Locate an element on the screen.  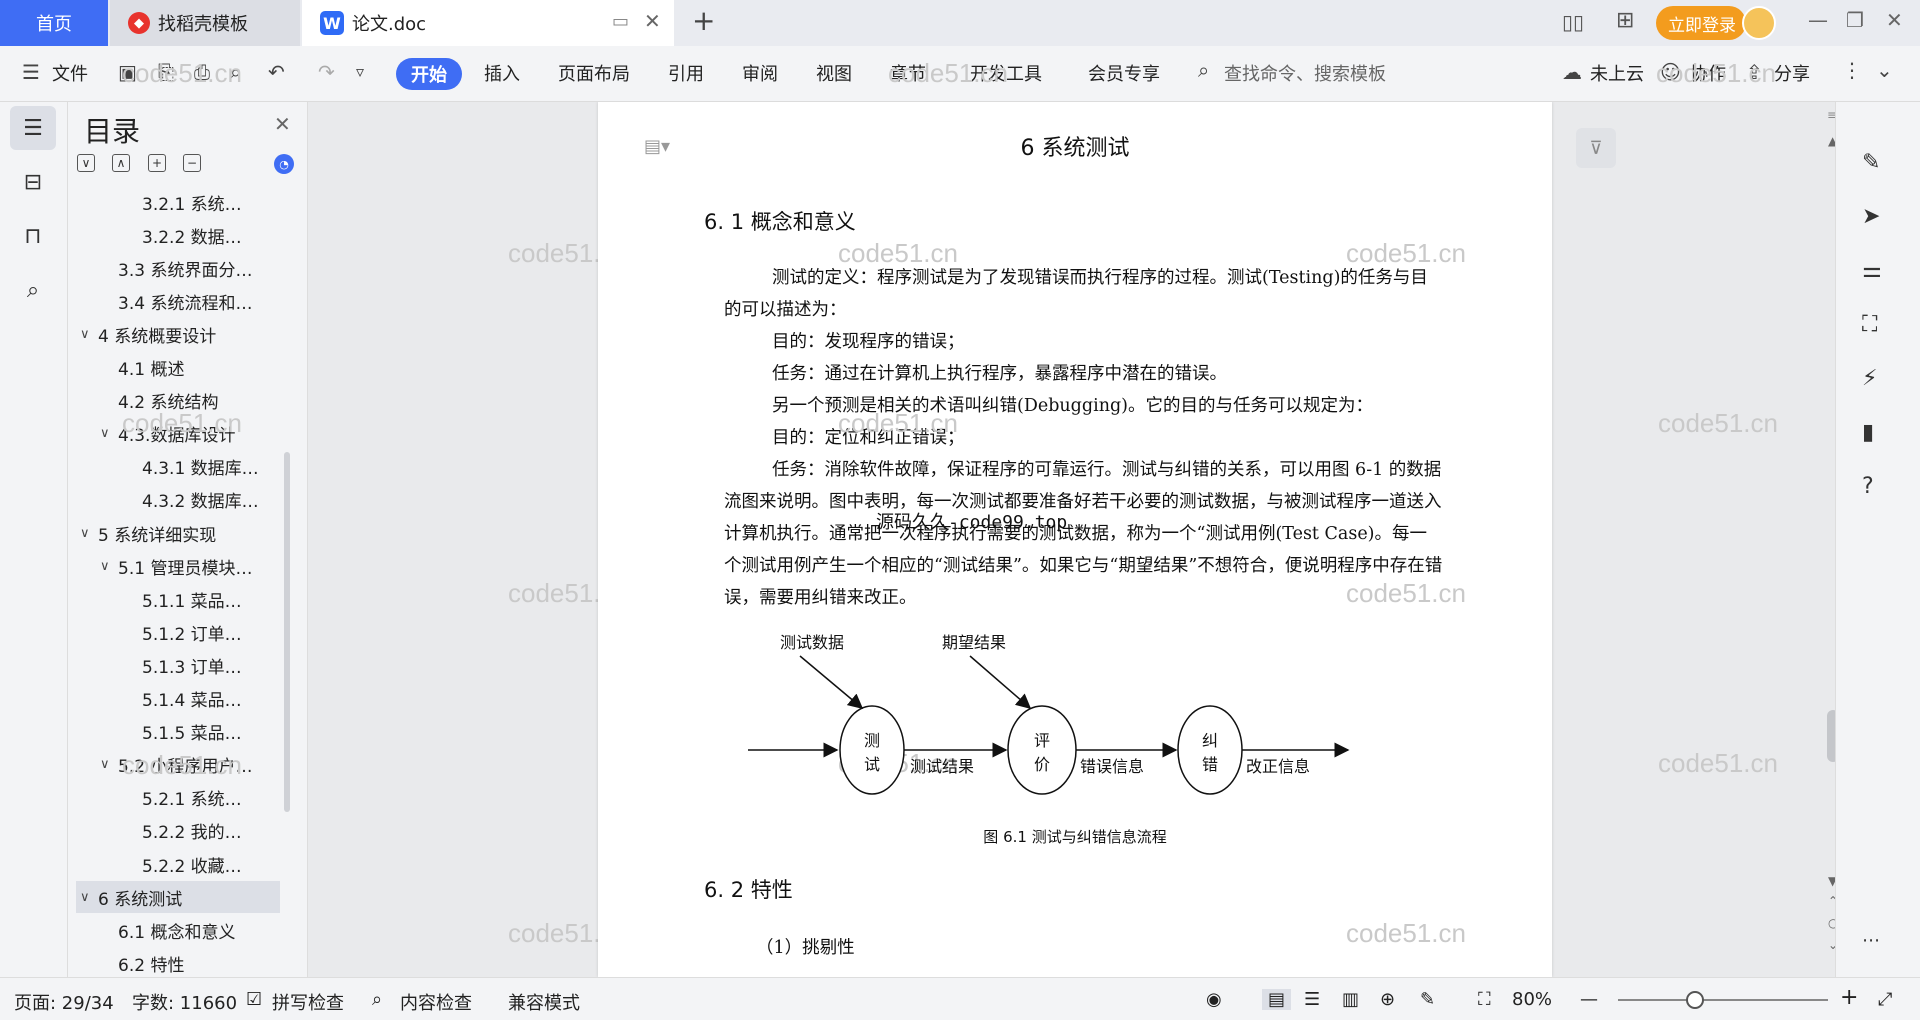
content-check-button: 内容检查 is located at coordinates (436, 1002).